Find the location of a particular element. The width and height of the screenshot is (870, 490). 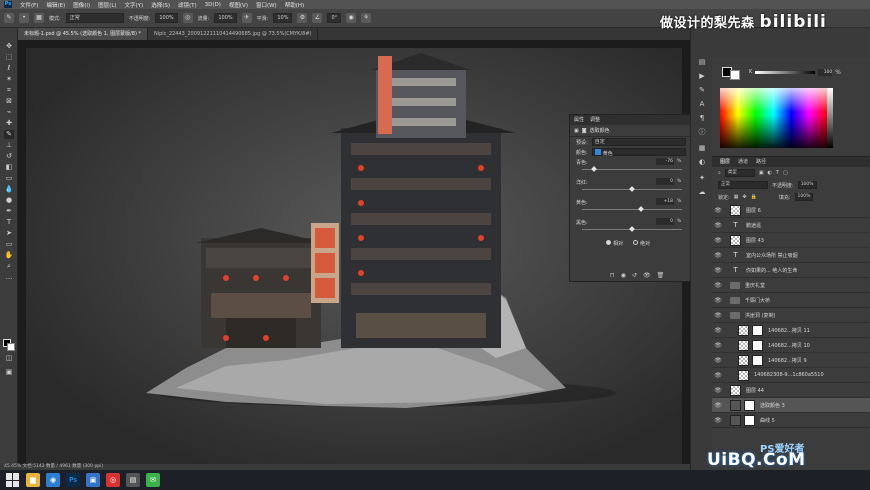

symmetry-icon: ⚘ is located at coordinates (366, 18).